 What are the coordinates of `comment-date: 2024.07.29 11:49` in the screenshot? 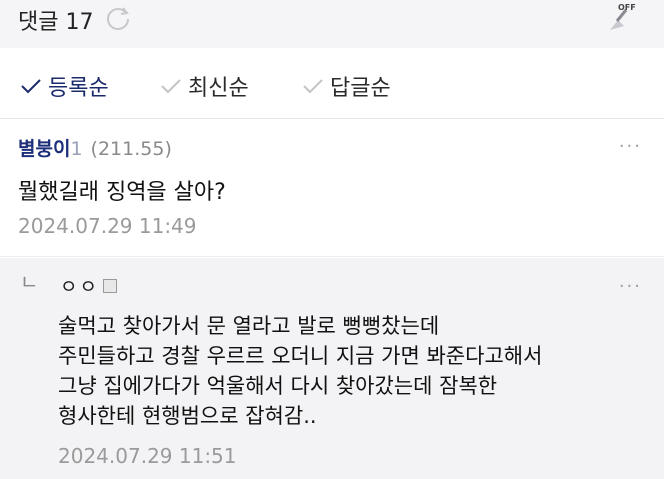 It's located at (107, 226).